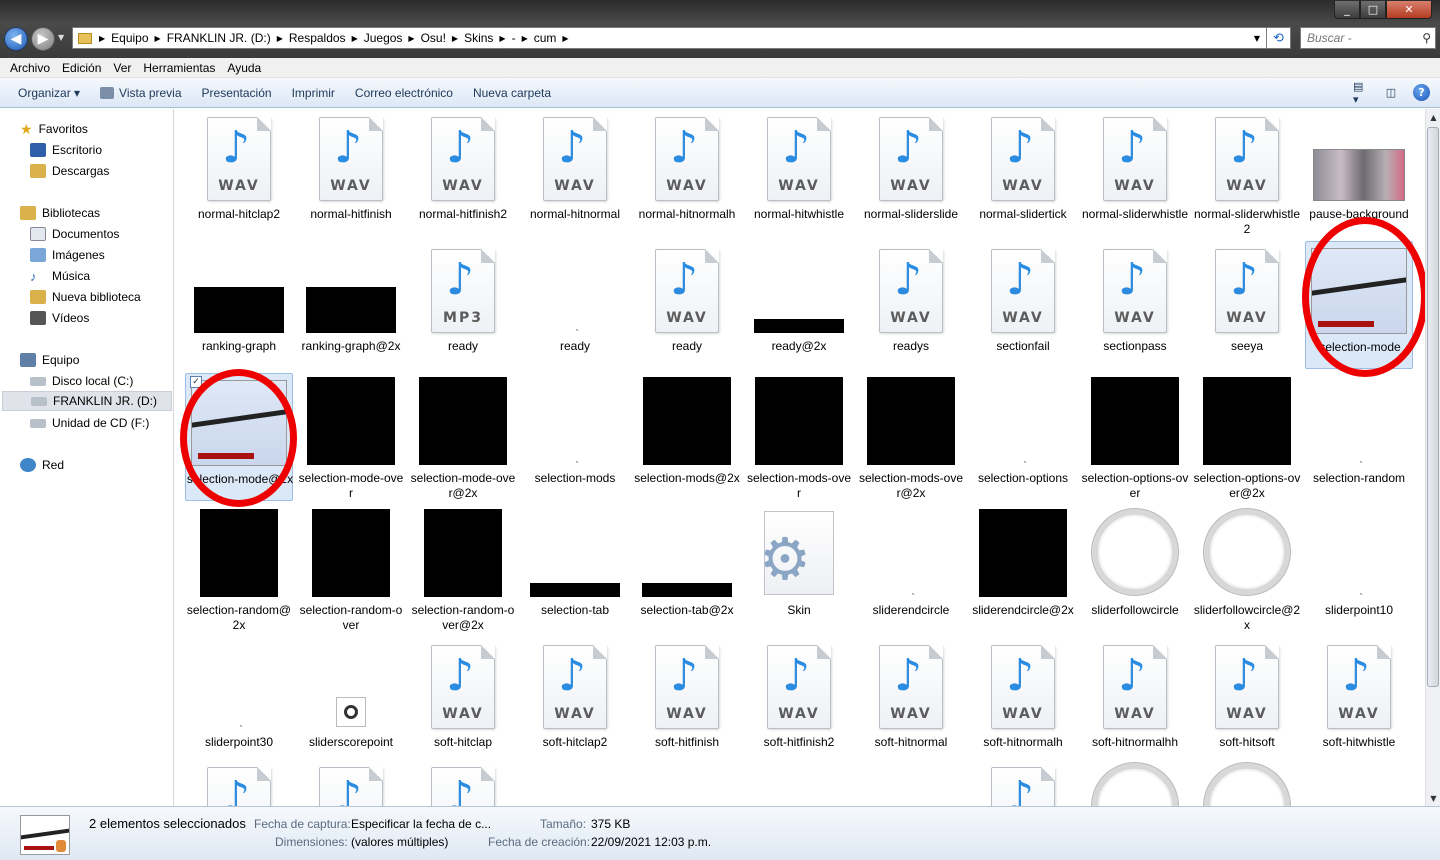  Describe the element at coordinates (239, 701) in the screenshot. I see `file-item: ` sliderpoint30` at that location.